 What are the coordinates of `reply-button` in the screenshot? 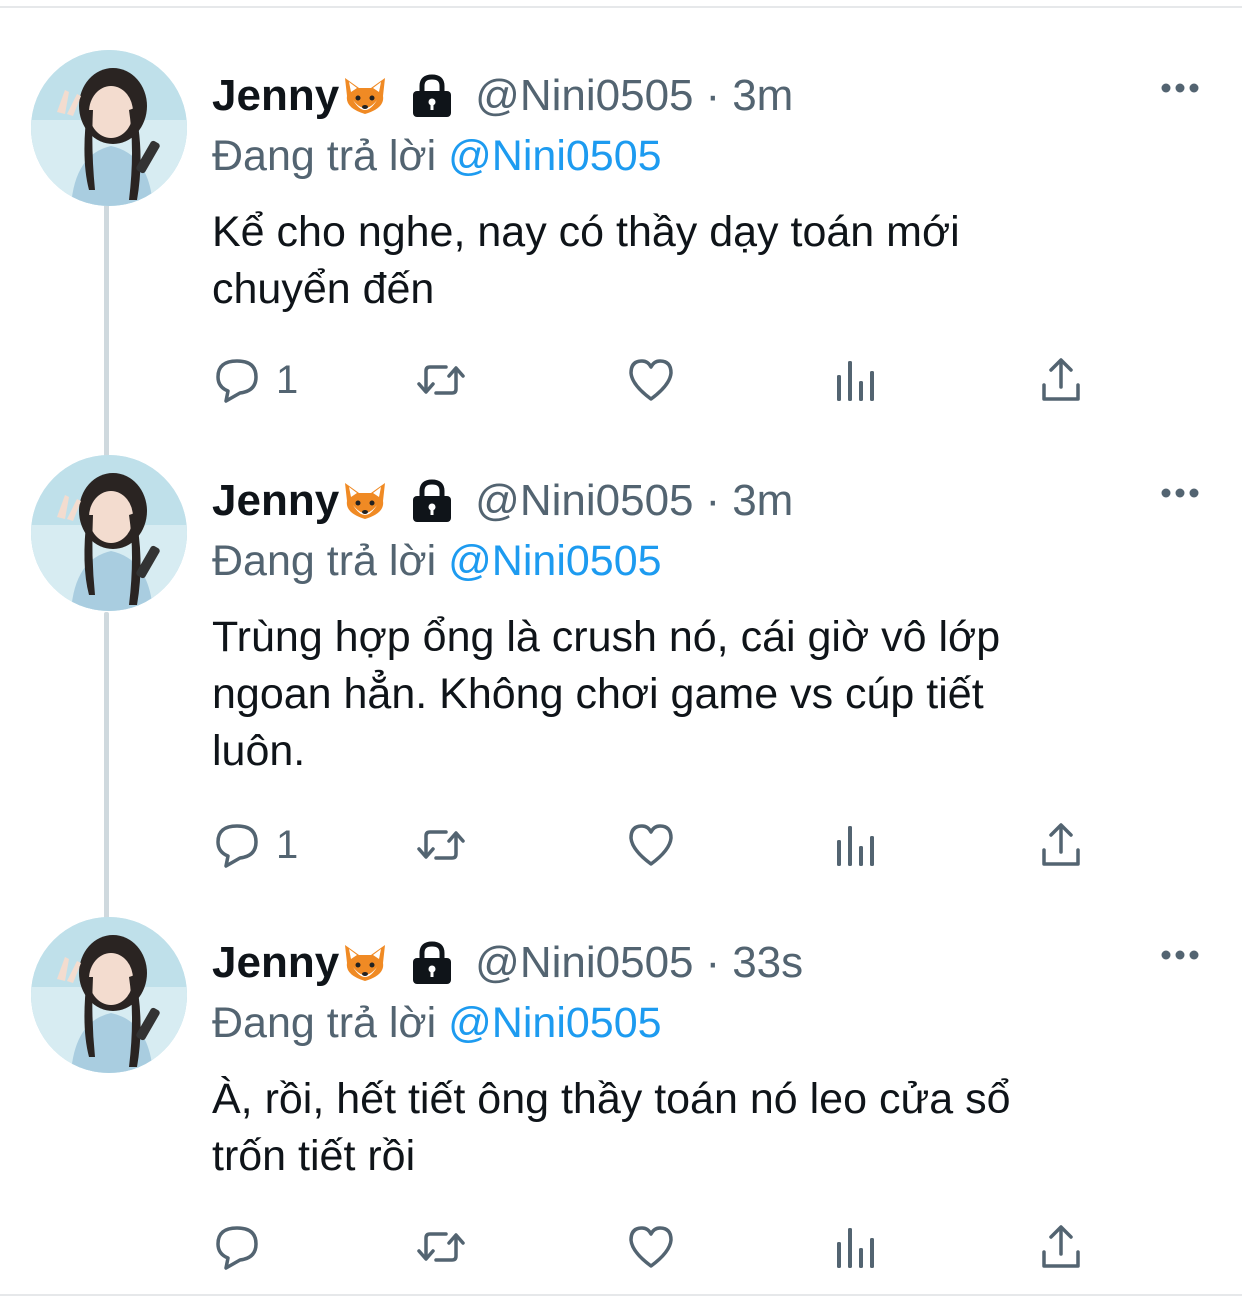 It's located at (244, 1247).